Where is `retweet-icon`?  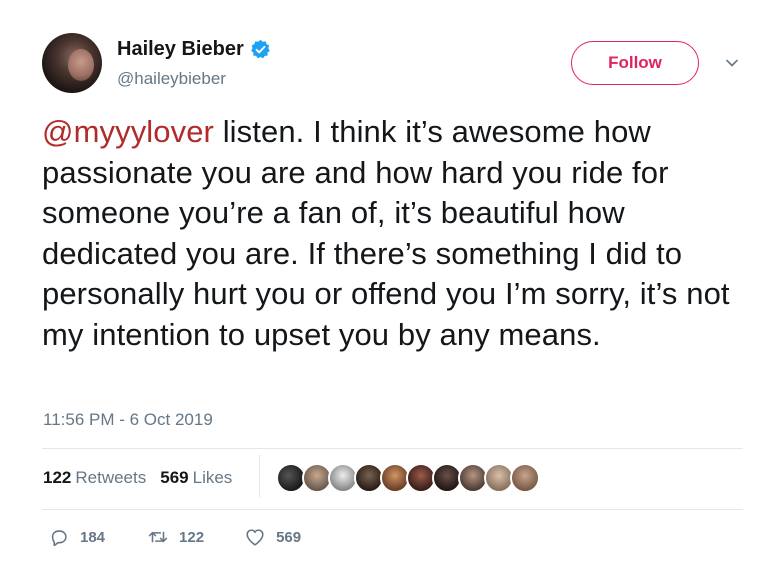
retweet-icon is located at coordinates (158, 537).